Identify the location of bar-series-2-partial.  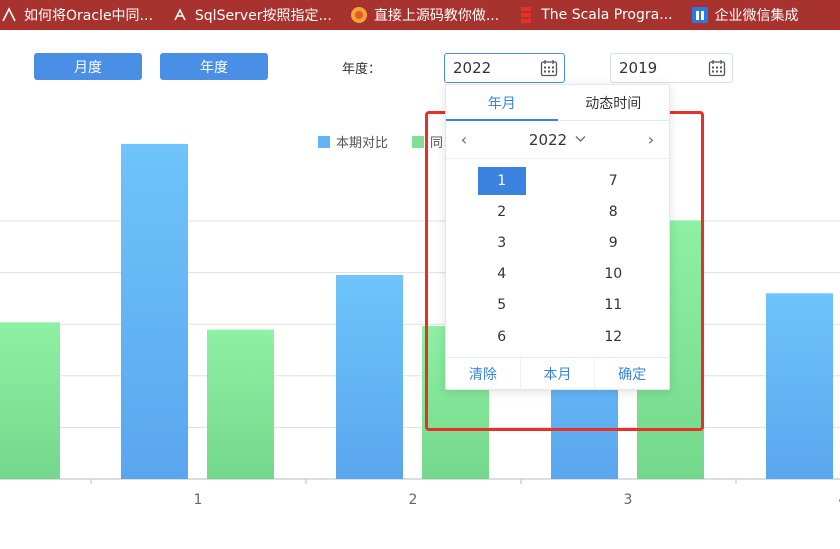
(30, 400).